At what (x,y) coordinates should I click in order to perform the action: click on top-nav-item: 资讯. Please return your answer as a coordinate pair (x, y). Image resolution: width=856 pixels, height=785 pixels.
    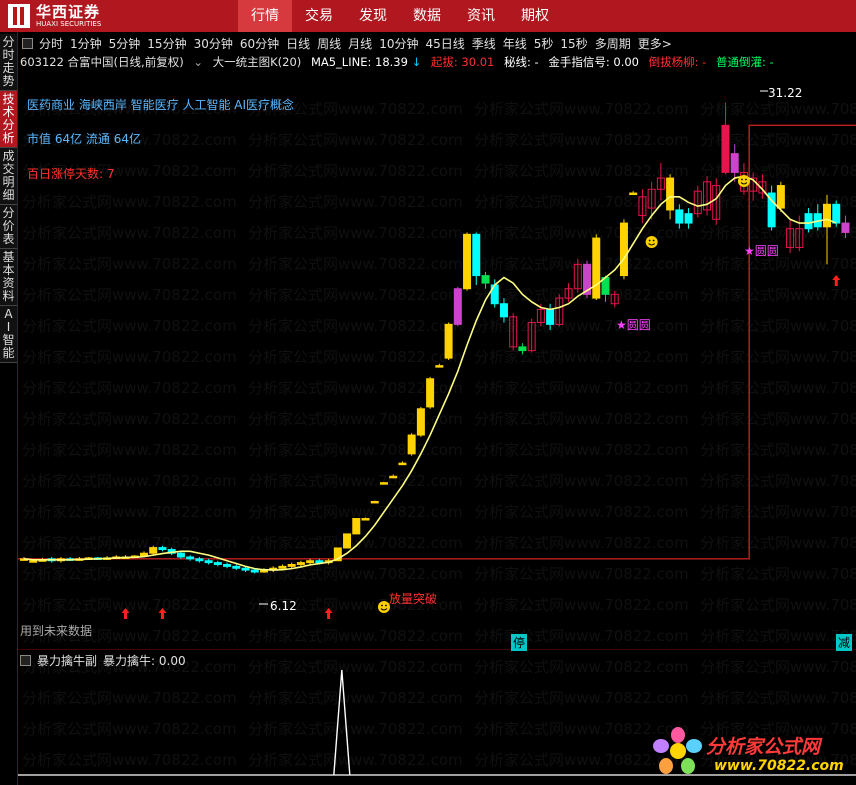
    Looking at the image, I should click on (481, 16).